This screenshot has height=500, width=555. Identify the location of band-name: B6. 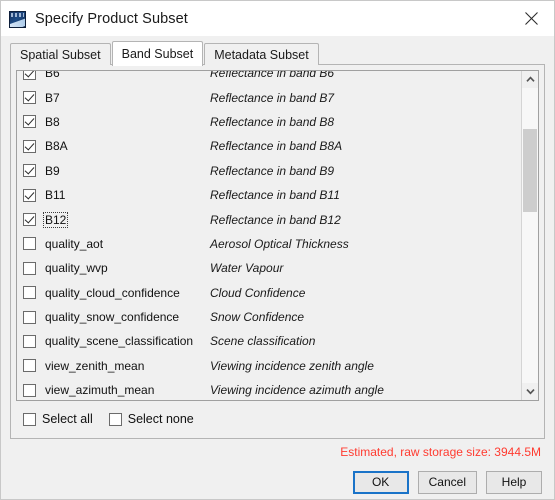
(52, 76).